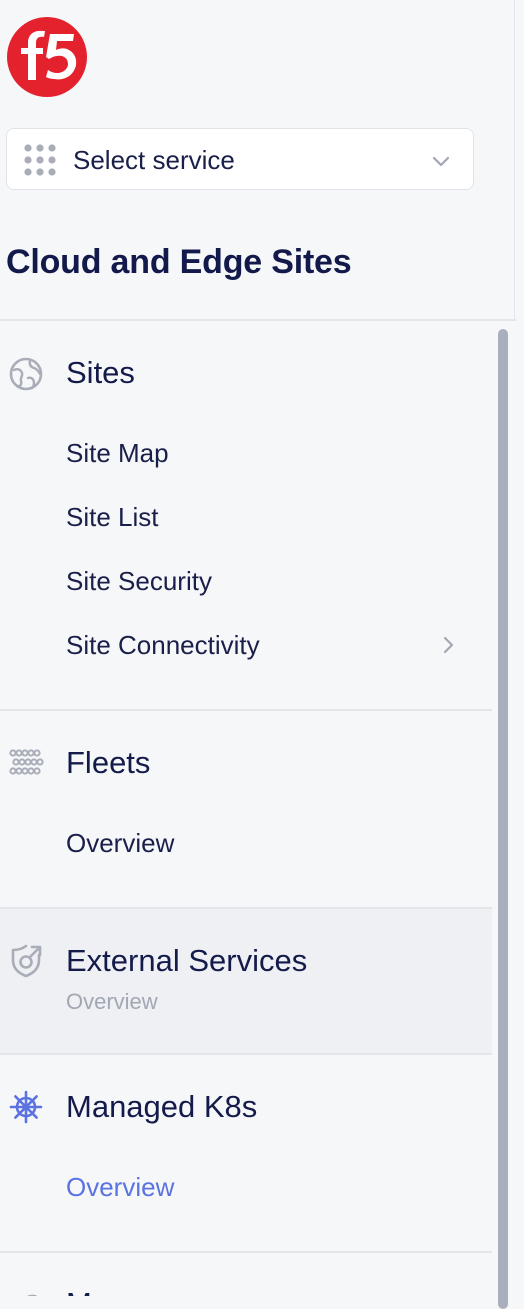 This screenshot has width=524, height=1309. Describe the element at coordinates (163, 645) in the screenshot. I see `nav-item-site-connectivity: Site Connectivity` at that location.